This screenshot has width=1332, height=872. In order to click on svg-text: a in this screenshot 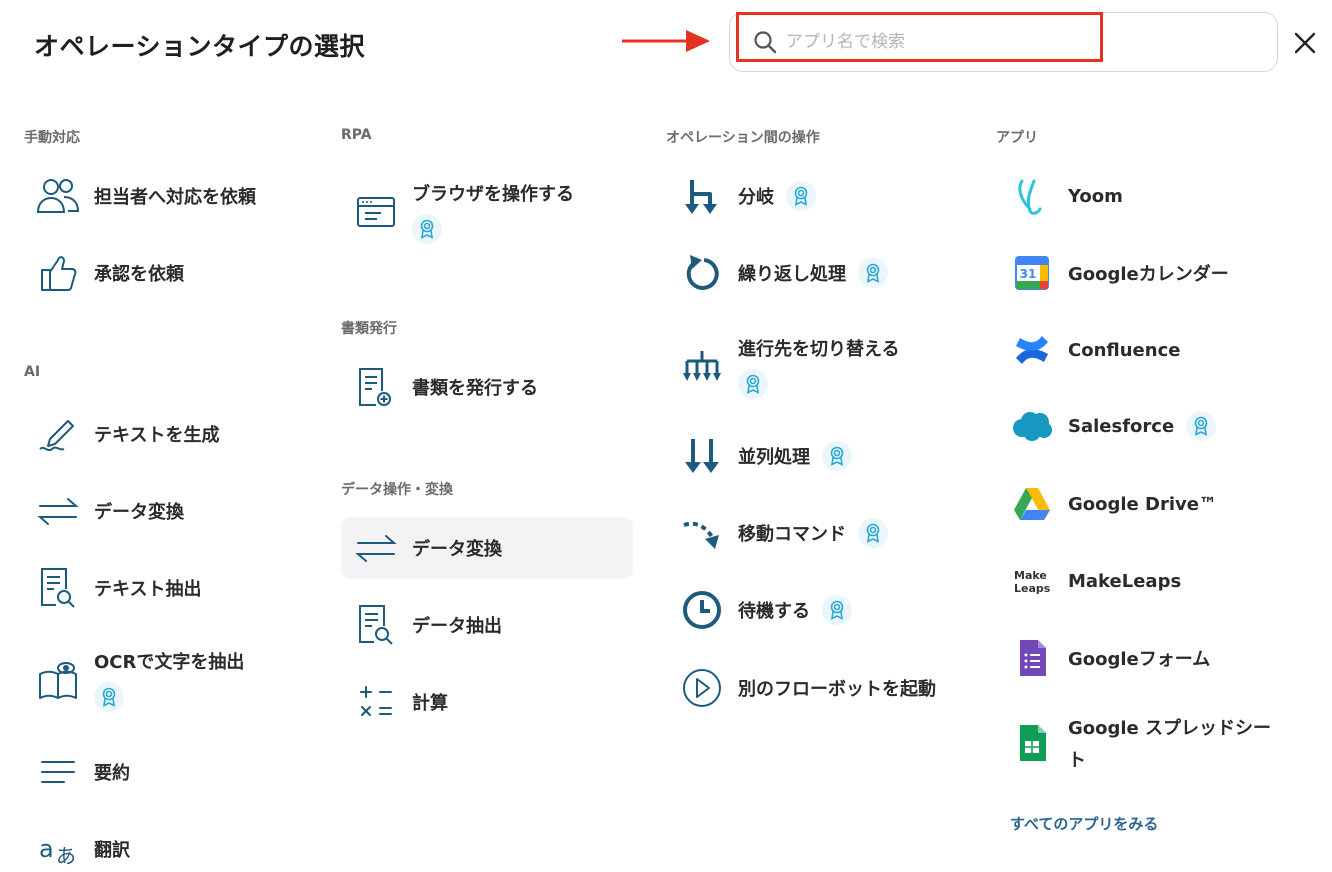, I will do `click(46, 849)`.